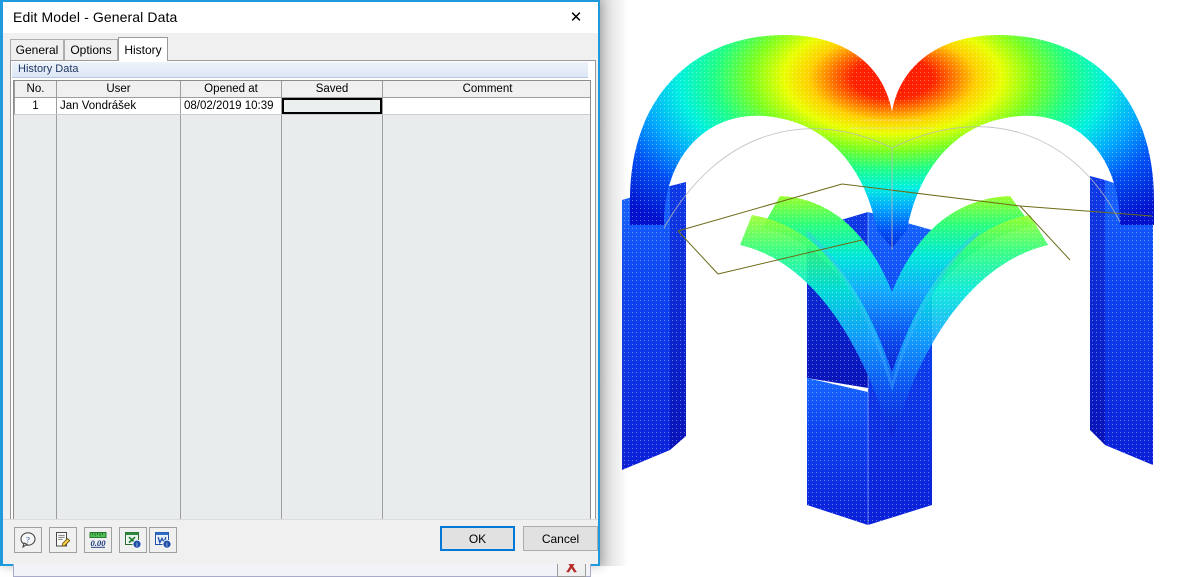  I want to click on table-row: 1 Jan Vondrášek 08/02/2019 10:39, so click(302, 106).